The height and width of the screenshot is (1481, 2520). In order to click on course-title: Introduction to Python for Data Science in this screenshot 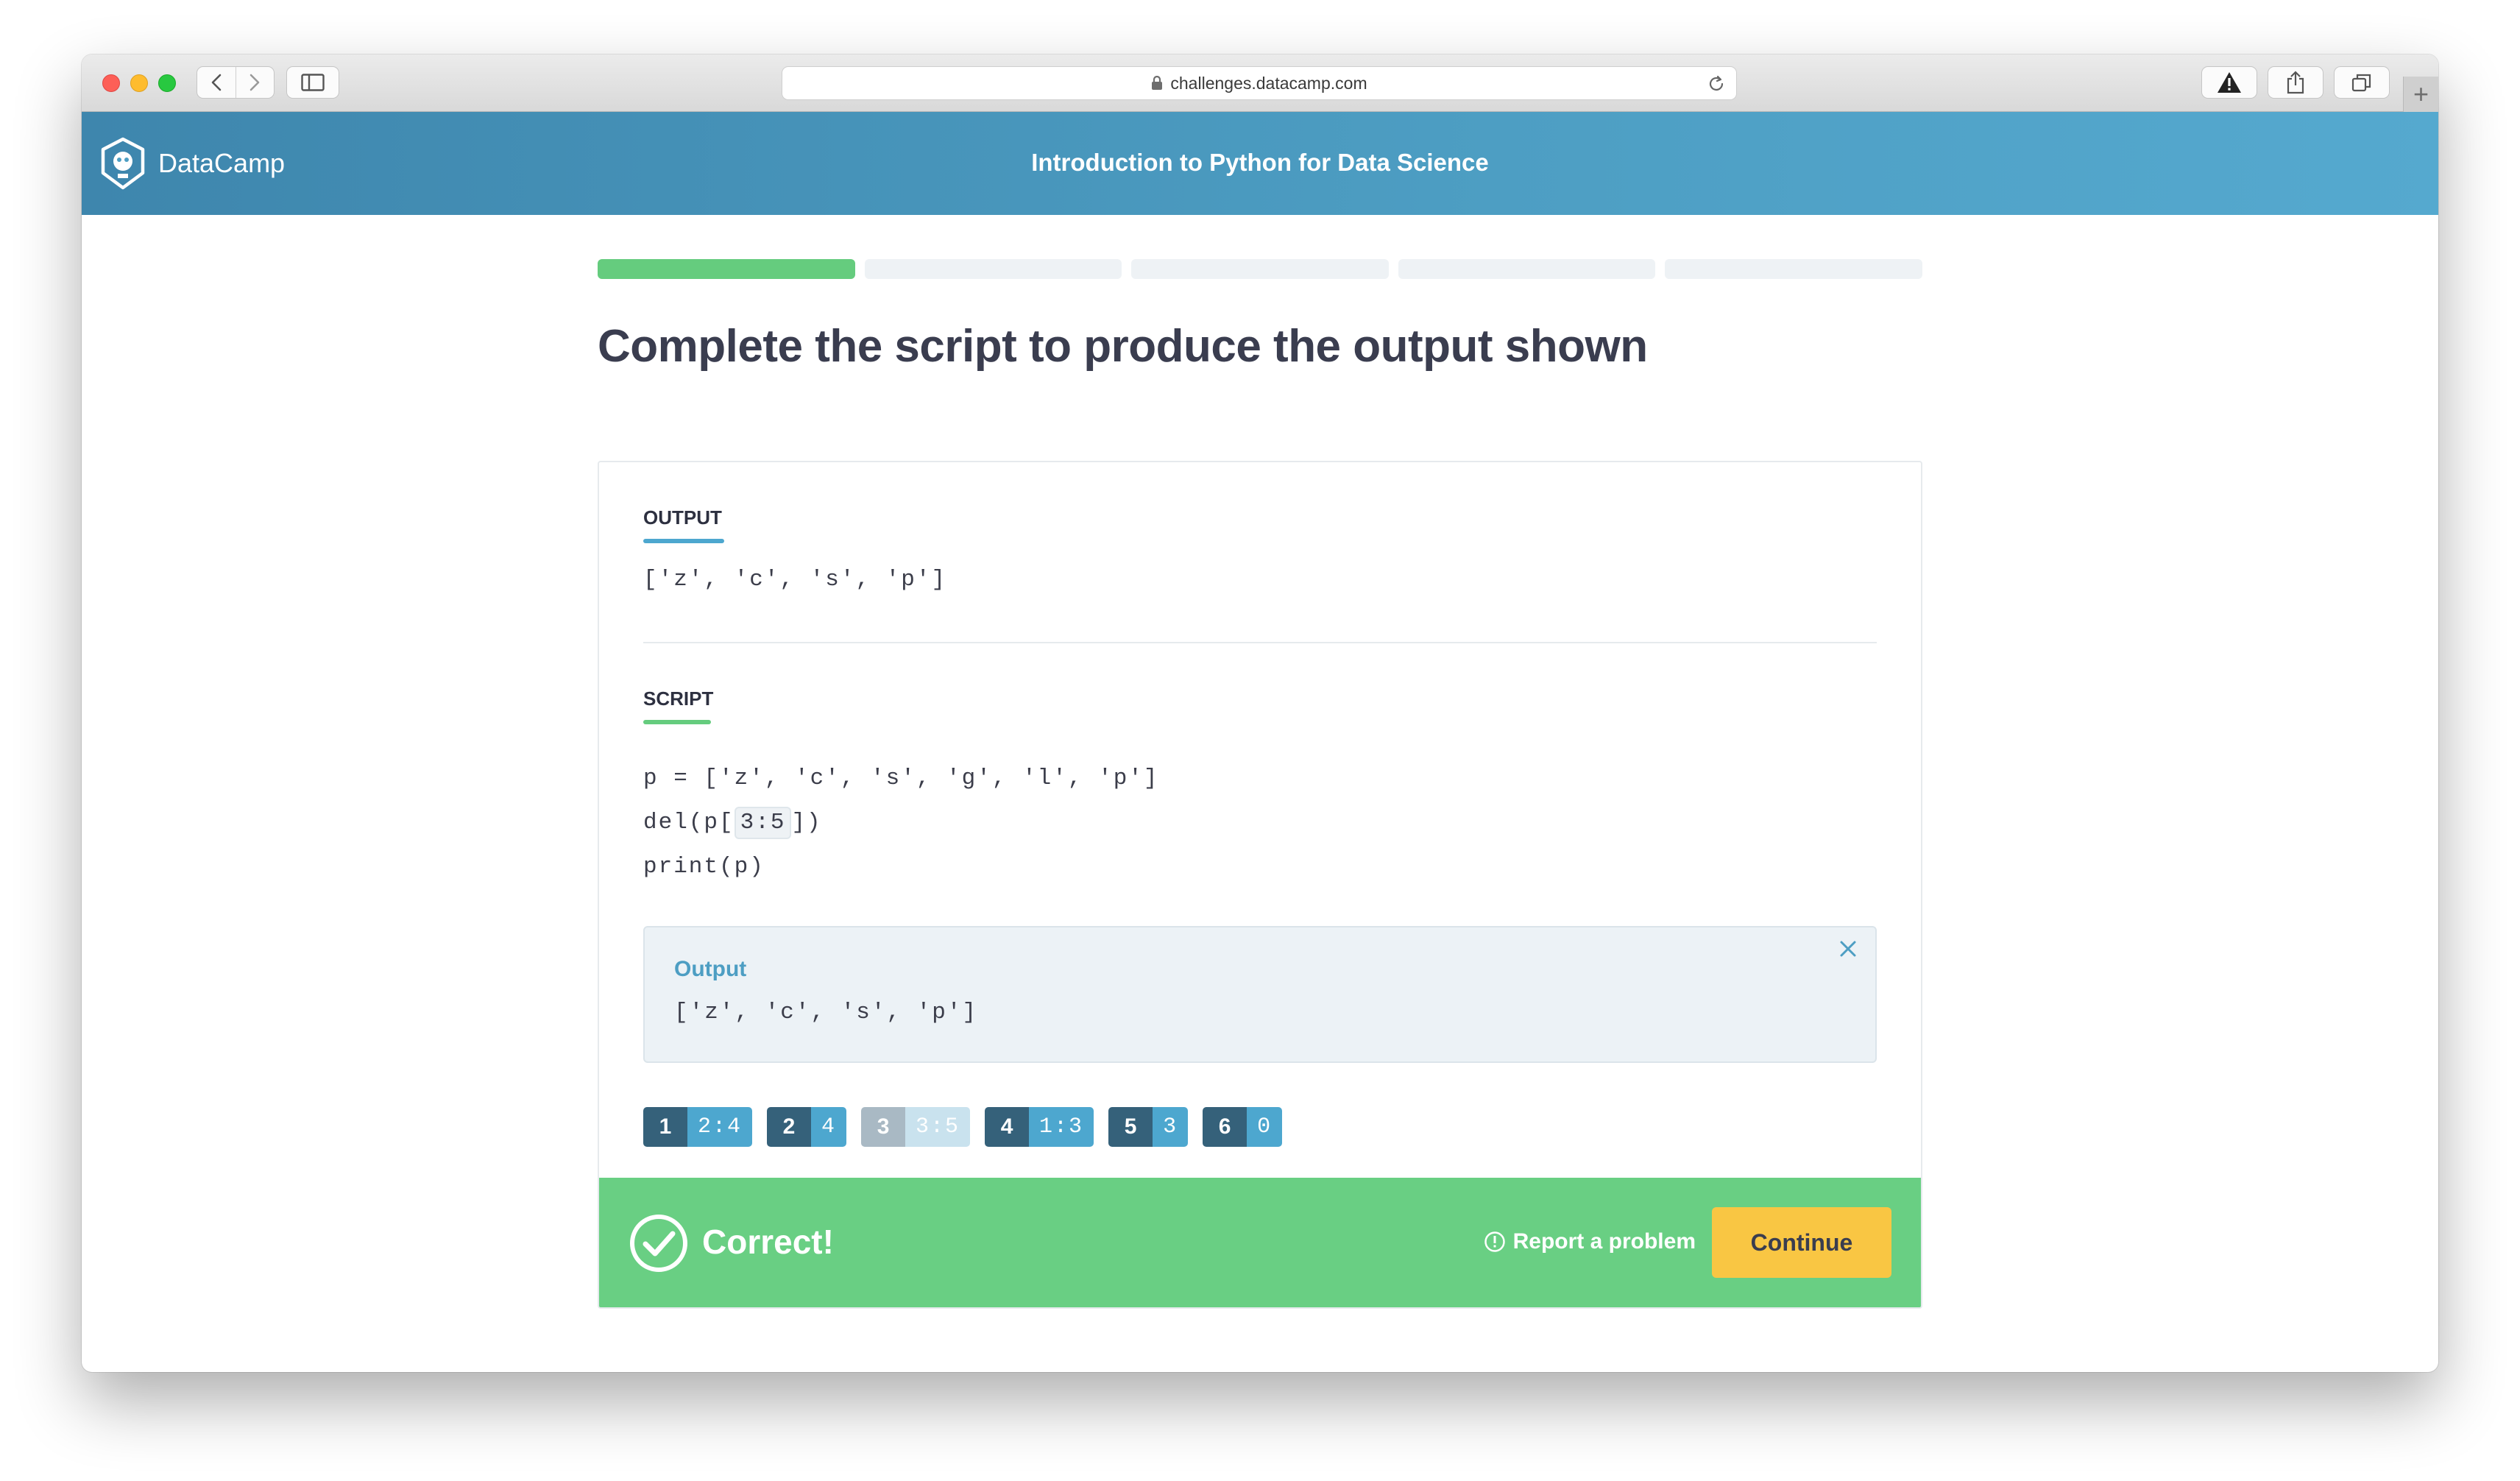, I will do `click(1260, 162)`.